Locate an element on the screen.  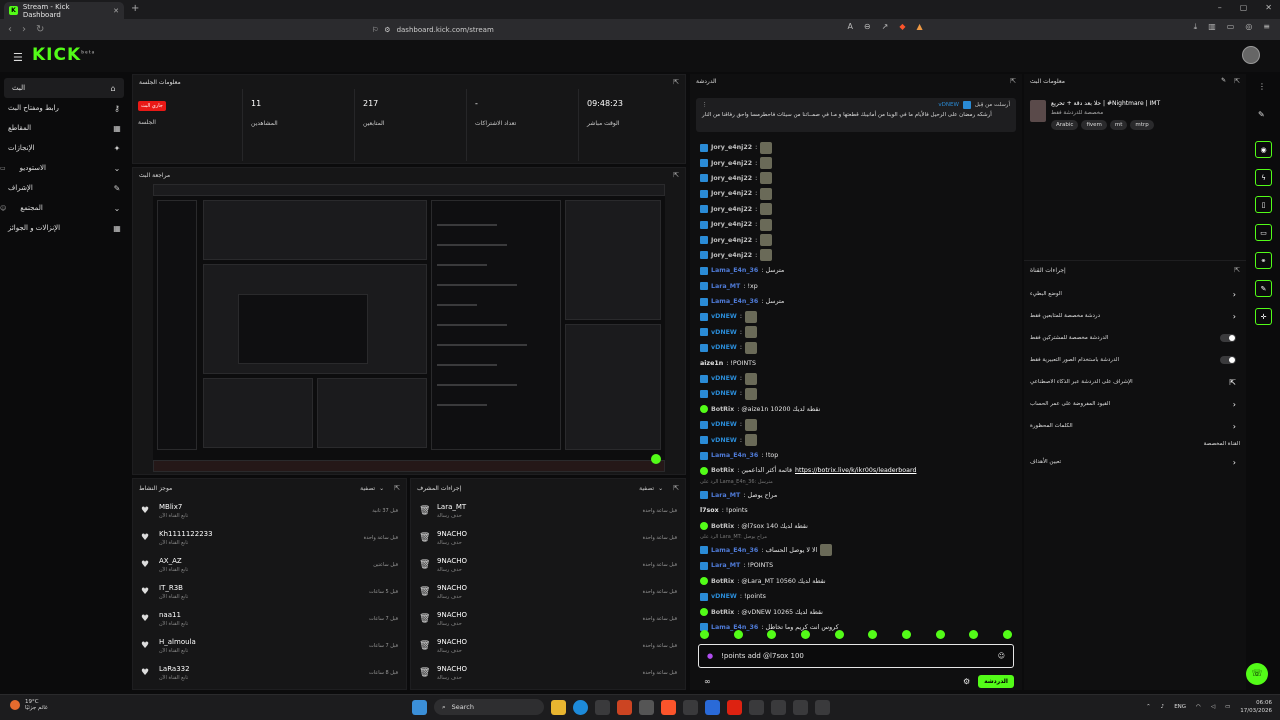
share-icon: ↗ is located at coordinates (885, 27).